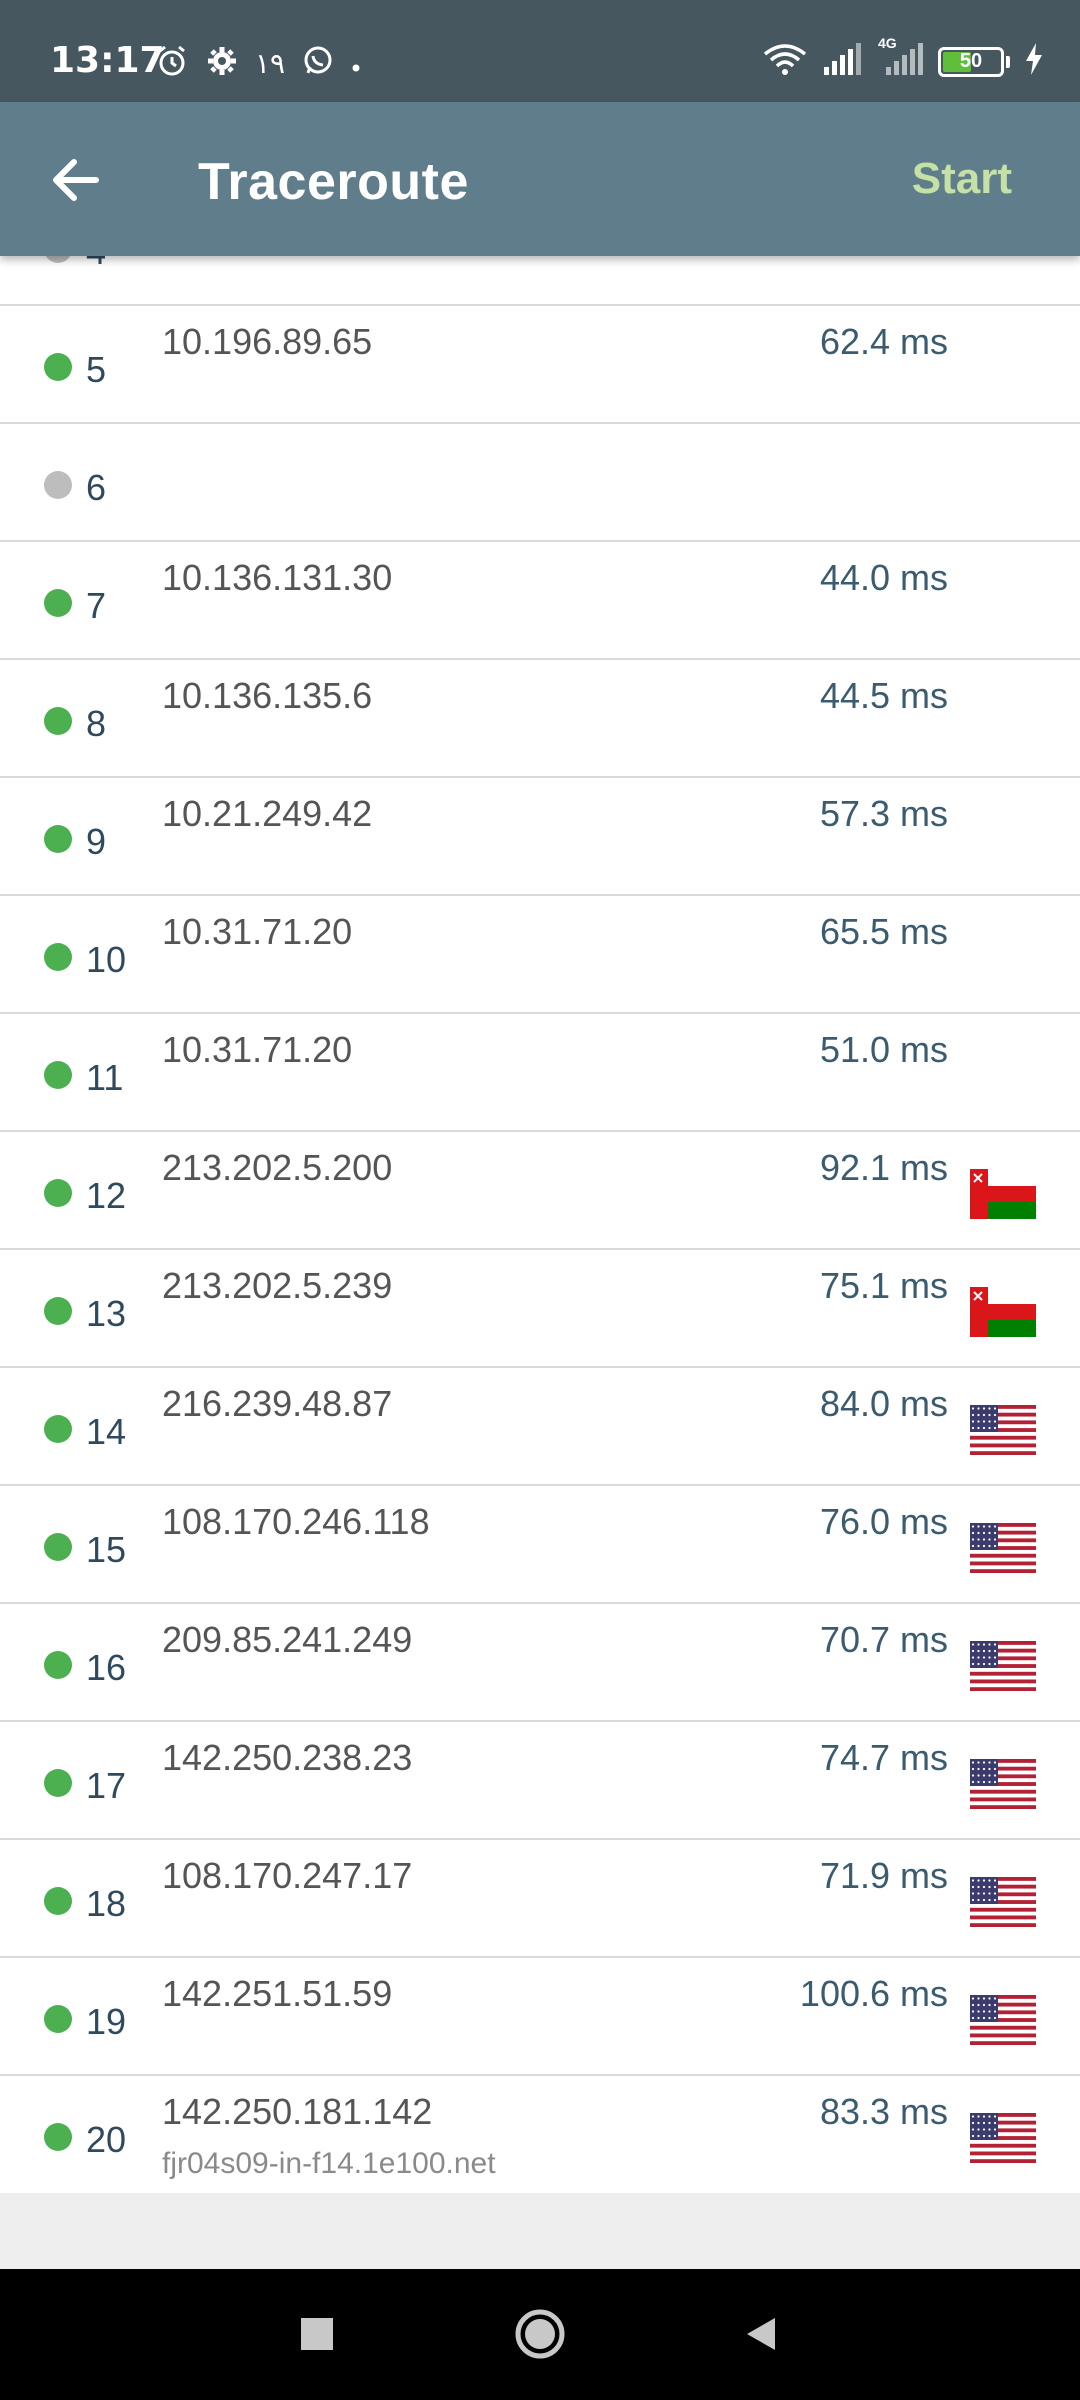  I want to click on back-button, so click(76, 180).